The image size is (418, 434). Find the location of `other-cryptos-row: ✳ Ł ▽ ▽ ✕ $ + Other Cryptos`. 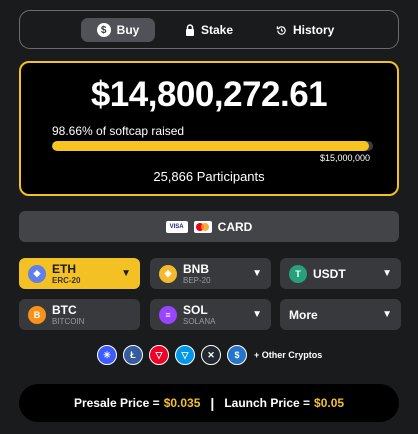

other-cryptos-row: ✳ Ł ▽ ▽ ✕ $ + Other Cryptos is located at coordinates (209, 355).